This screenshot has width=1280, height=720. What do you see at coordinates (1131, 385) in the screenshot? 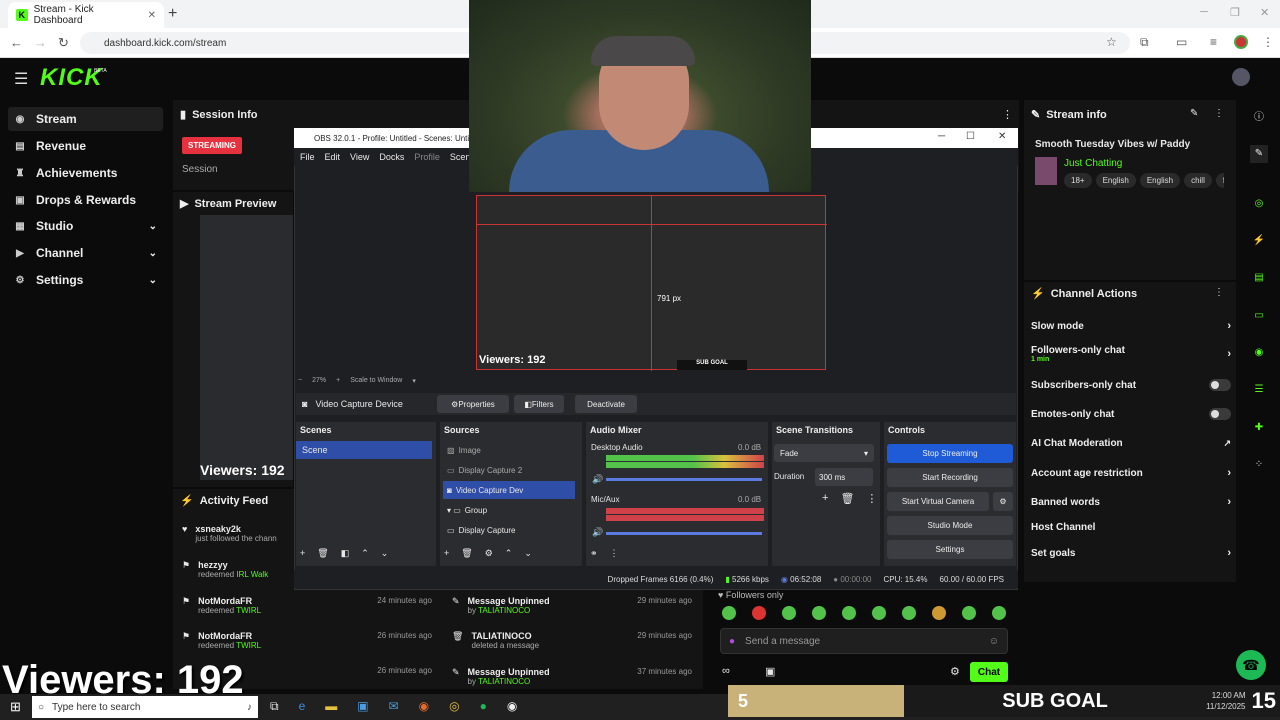
I see `subscribers-only-row: Subscribers-only chat` at bounding box center [1131, 385].